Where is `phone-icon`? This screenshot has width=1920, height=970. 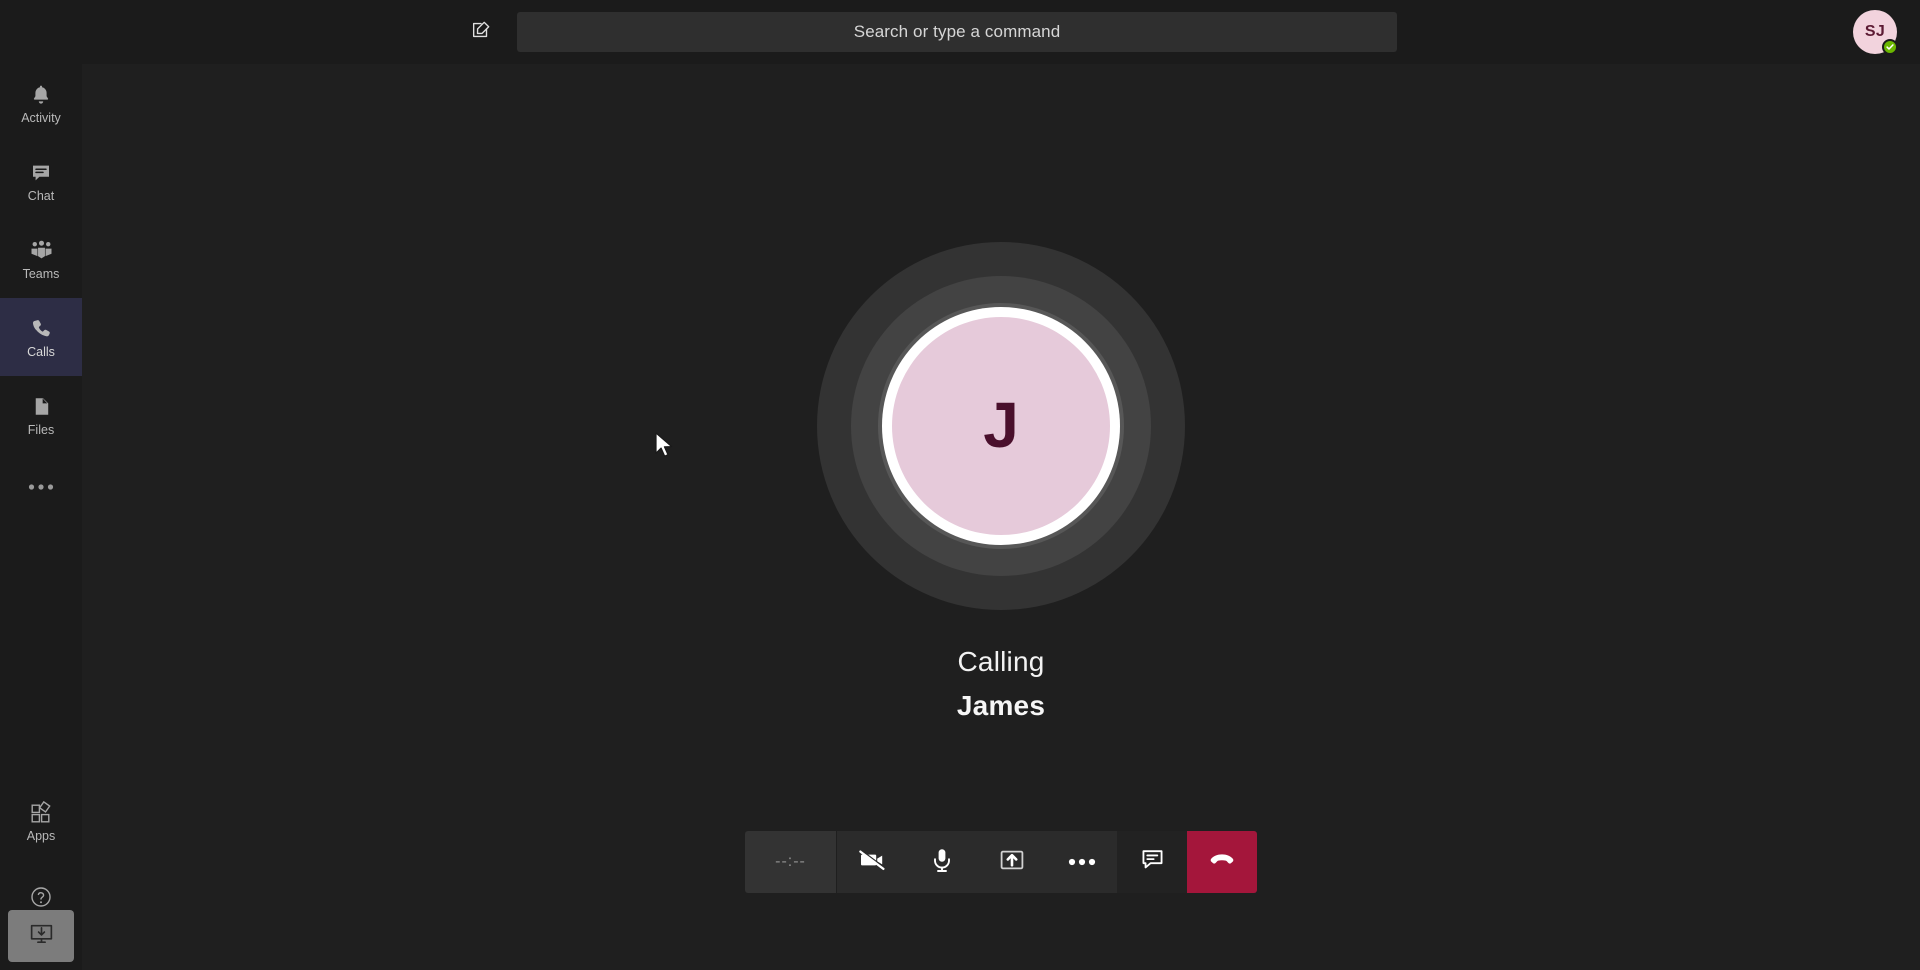
phone-icon is located at coordinates (41, 329).